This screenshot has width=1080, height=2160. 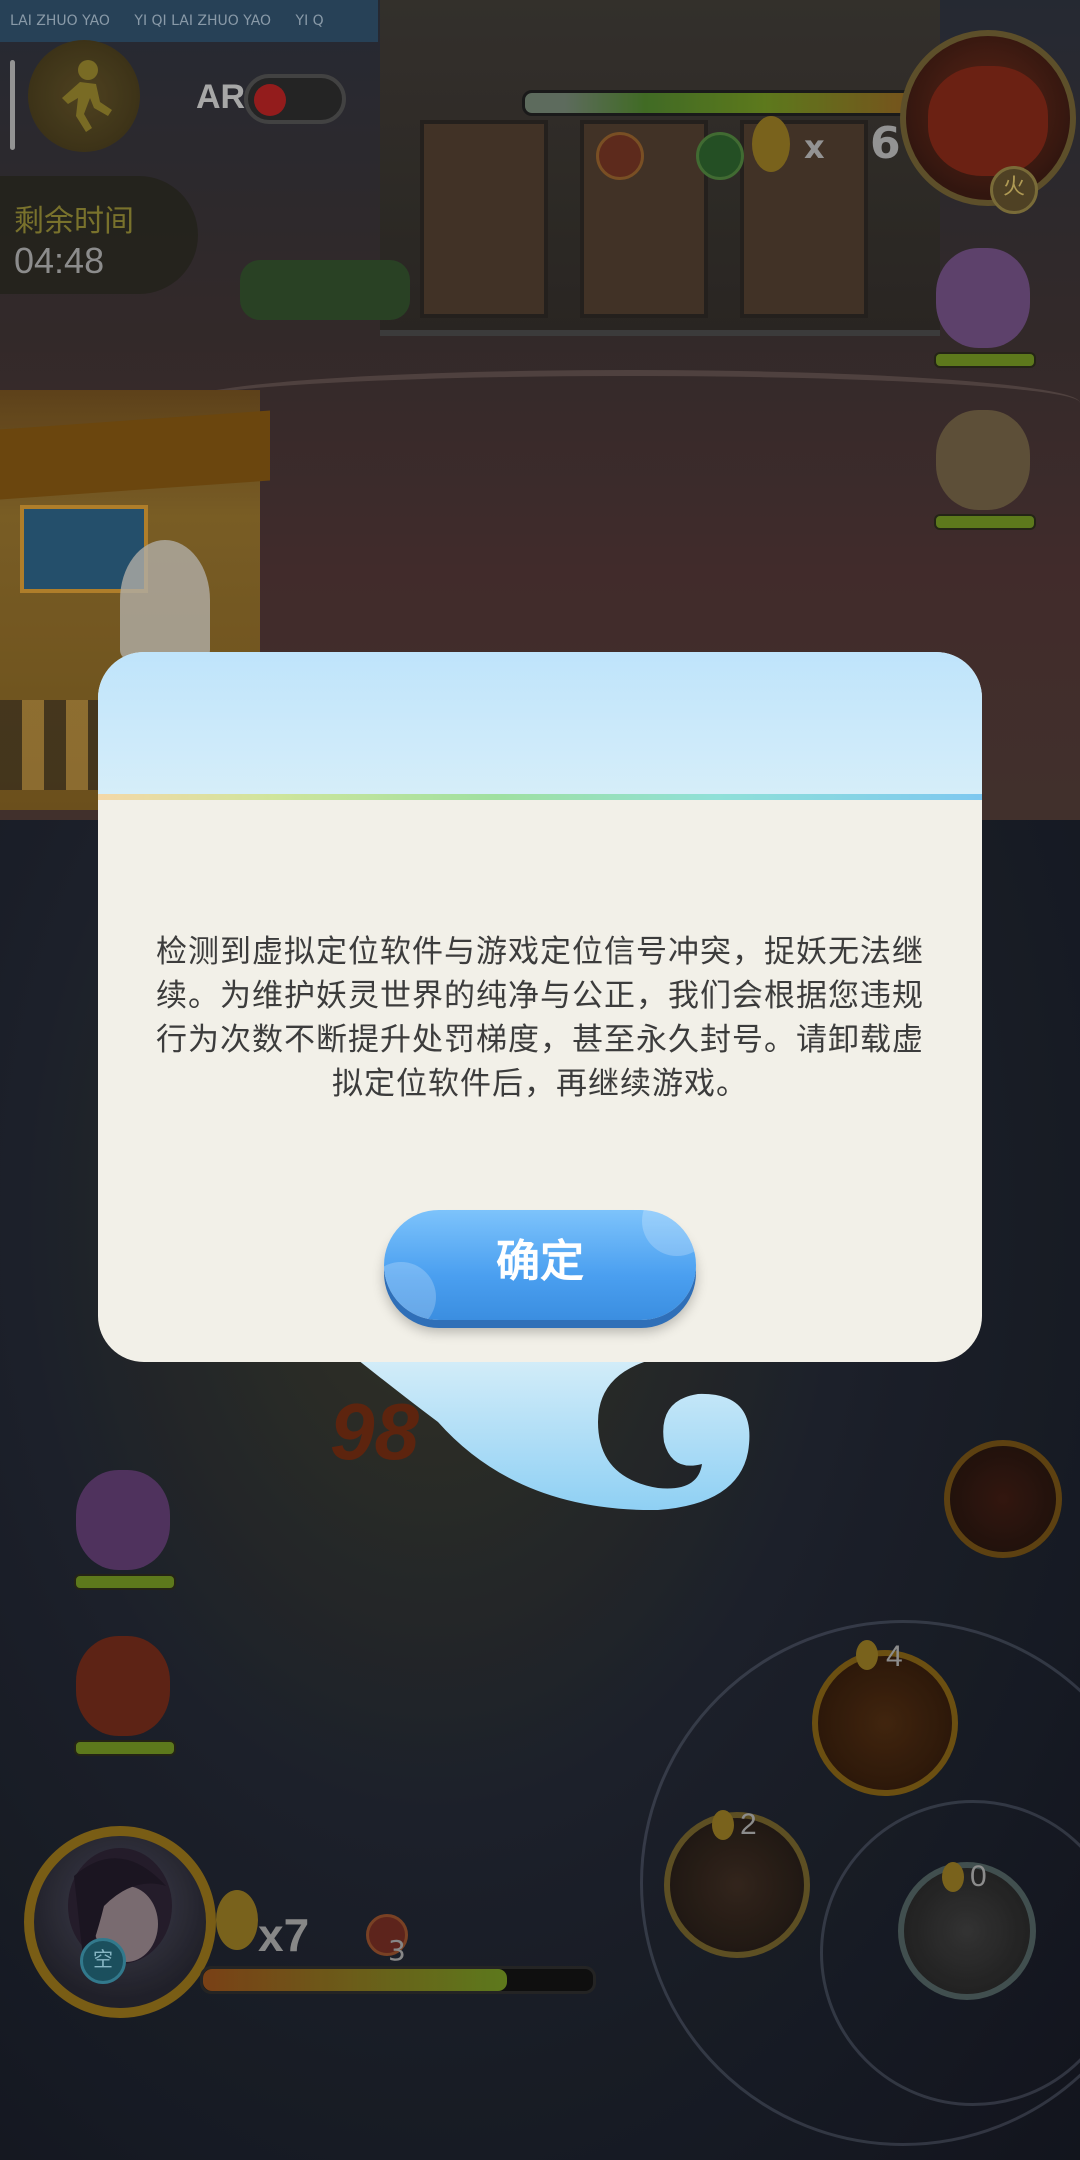 I want to click on element-tag: 空, so click(x=103, y=1961).